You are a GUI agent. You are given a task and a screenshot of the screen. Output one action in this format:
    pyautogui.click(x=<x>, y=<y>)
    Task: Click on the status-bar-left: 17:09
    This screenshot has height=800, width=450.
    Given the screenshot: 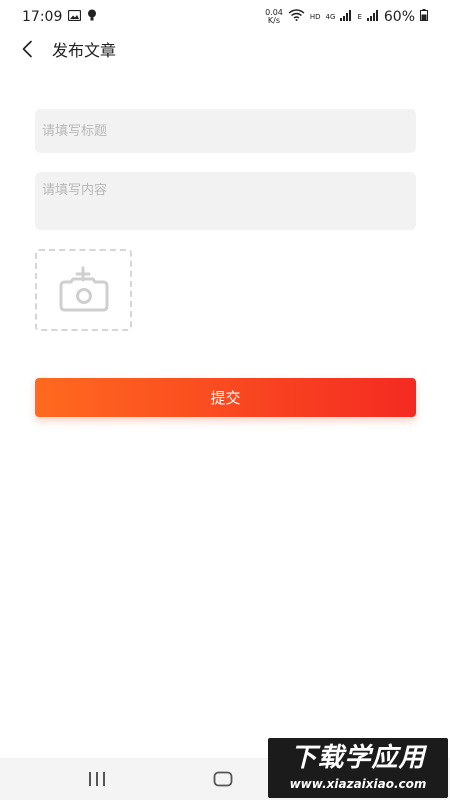 What is the action you would take?
    pyautogui.click(x=59, y=17)
    